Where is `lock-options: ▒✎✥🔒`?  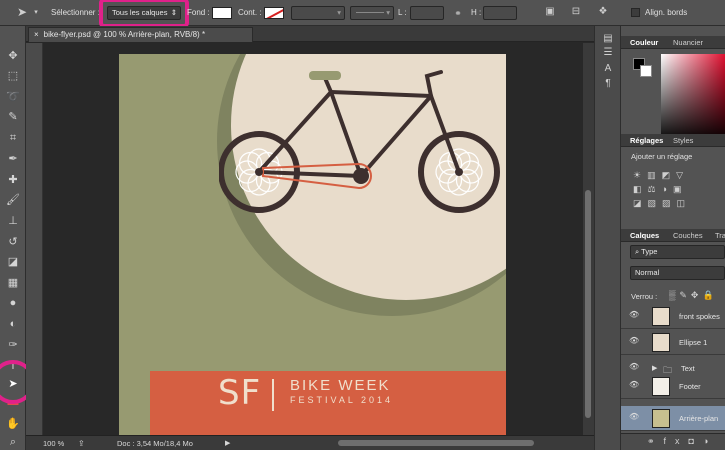
lock-options: ▒✎✥🔒 is located at coordinates (693, 295).